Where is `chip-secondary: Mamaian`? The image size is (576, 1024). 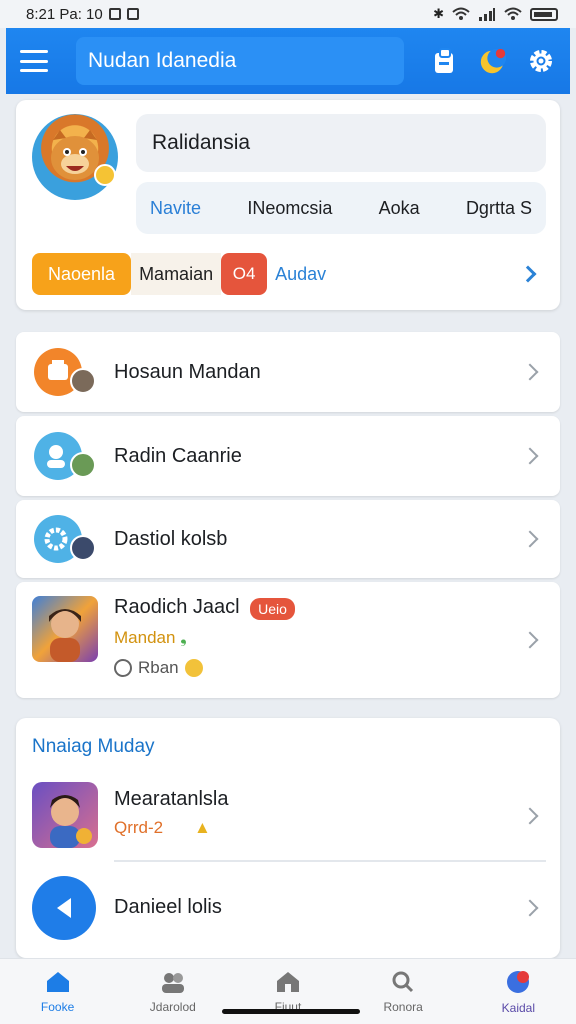
chip-secondary: Mamaian is located at coordinates (176, 274).